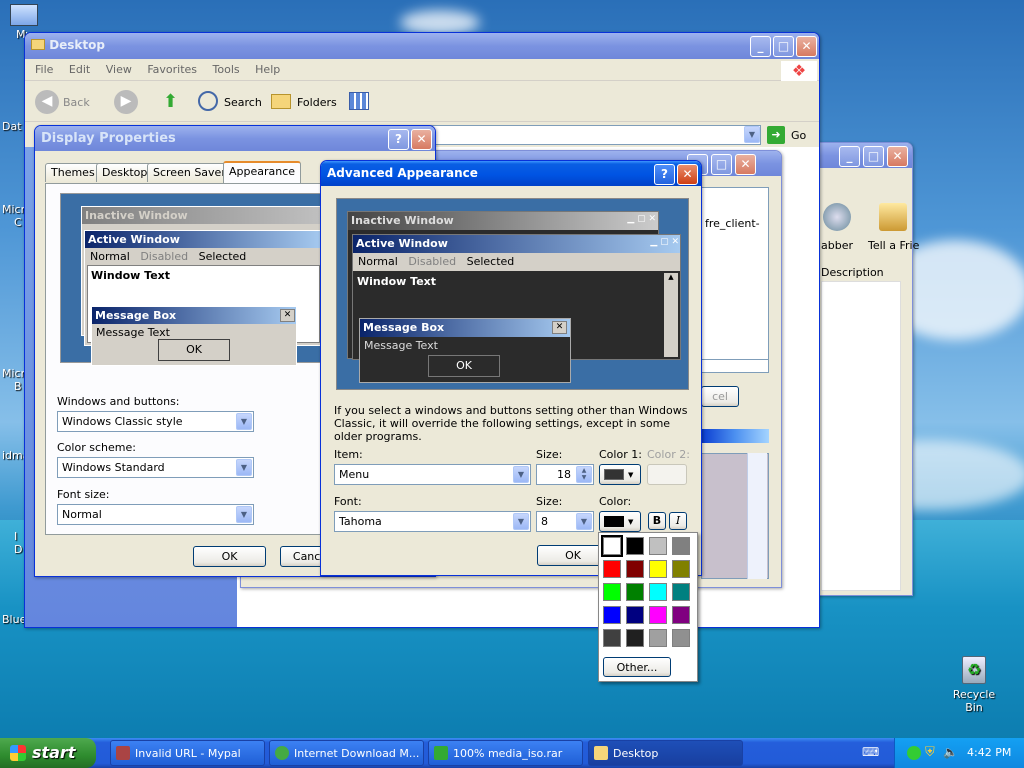 The height and width of the screenshot is (768, 1024). Describe the element at coordinates (974, 685) in the screenshot. I see `recycle-bin-icon: ♻ Recycle Bin` at that location.